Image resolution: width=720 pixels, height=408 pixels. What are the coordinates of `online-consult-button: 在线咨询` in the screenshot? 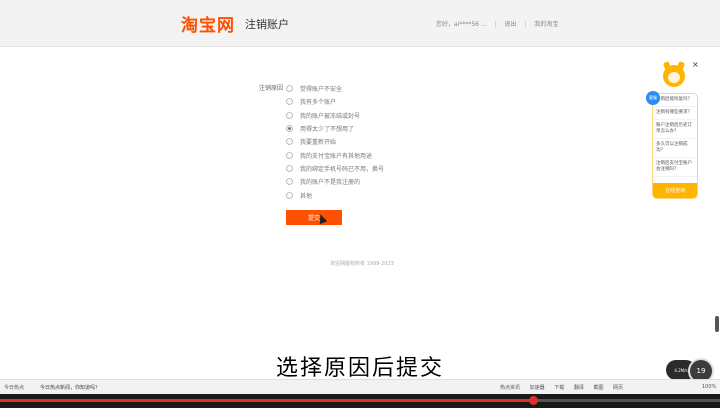 It's located at (675, 190).